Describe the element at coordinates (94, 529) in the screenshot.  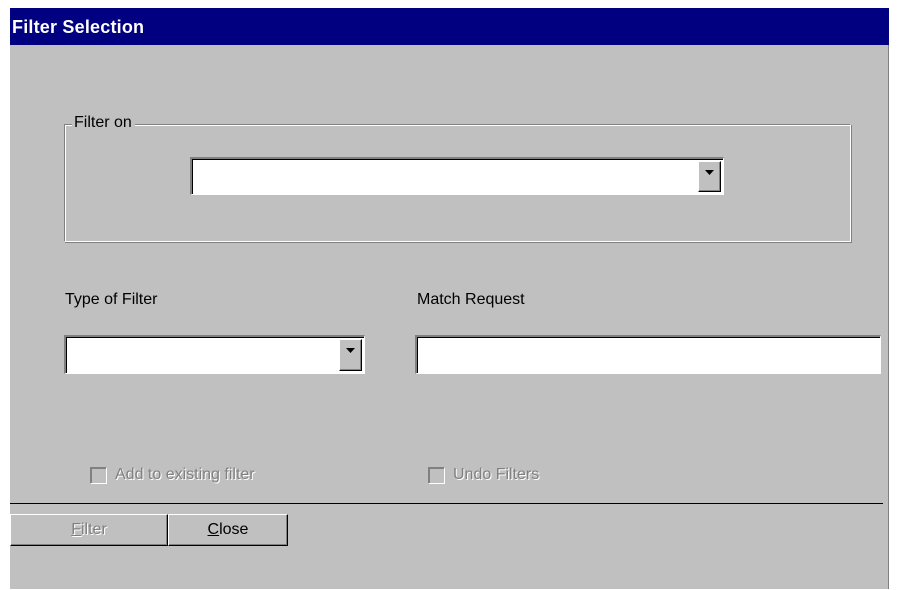
I see `filter-button-label: ilter` at that location.